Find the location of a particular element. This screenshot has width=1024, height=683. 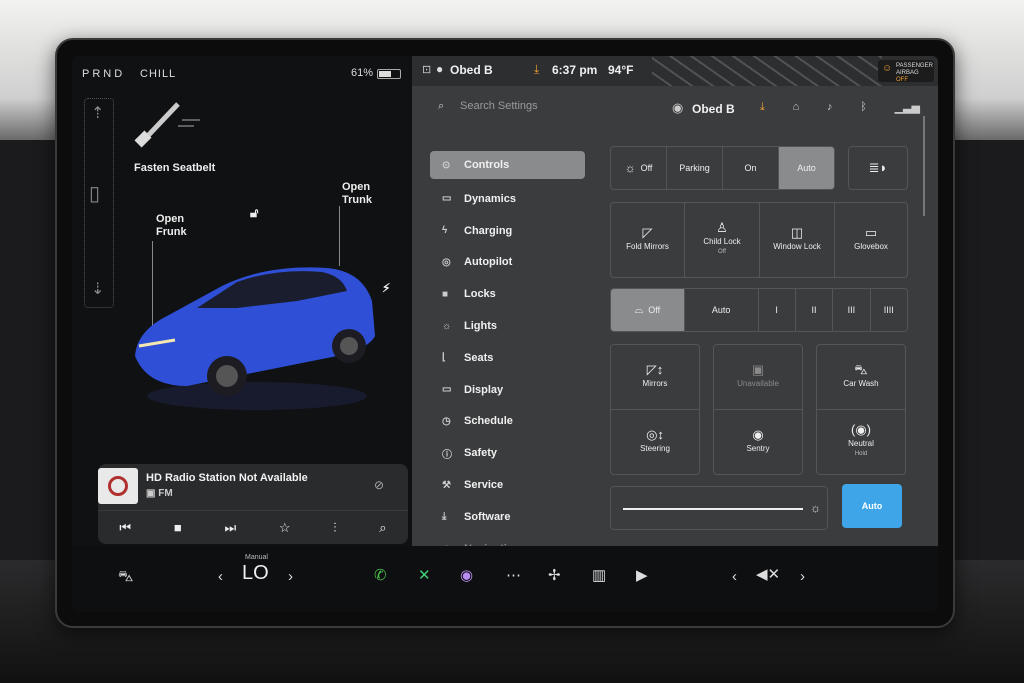

tile-label: Steering is located at coordinates (655, 448).